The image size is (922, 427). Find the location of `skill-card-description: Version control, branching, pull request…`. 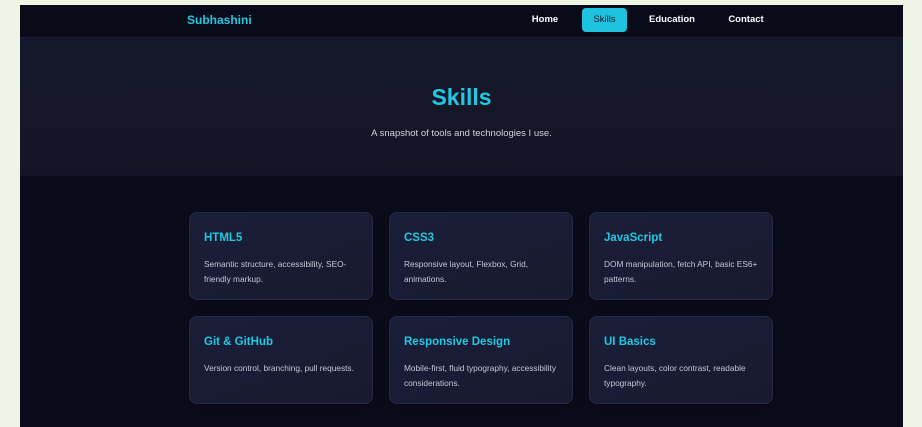

skill-card-description: Version control, branching, pull request… is located at coordinates (279, 368).